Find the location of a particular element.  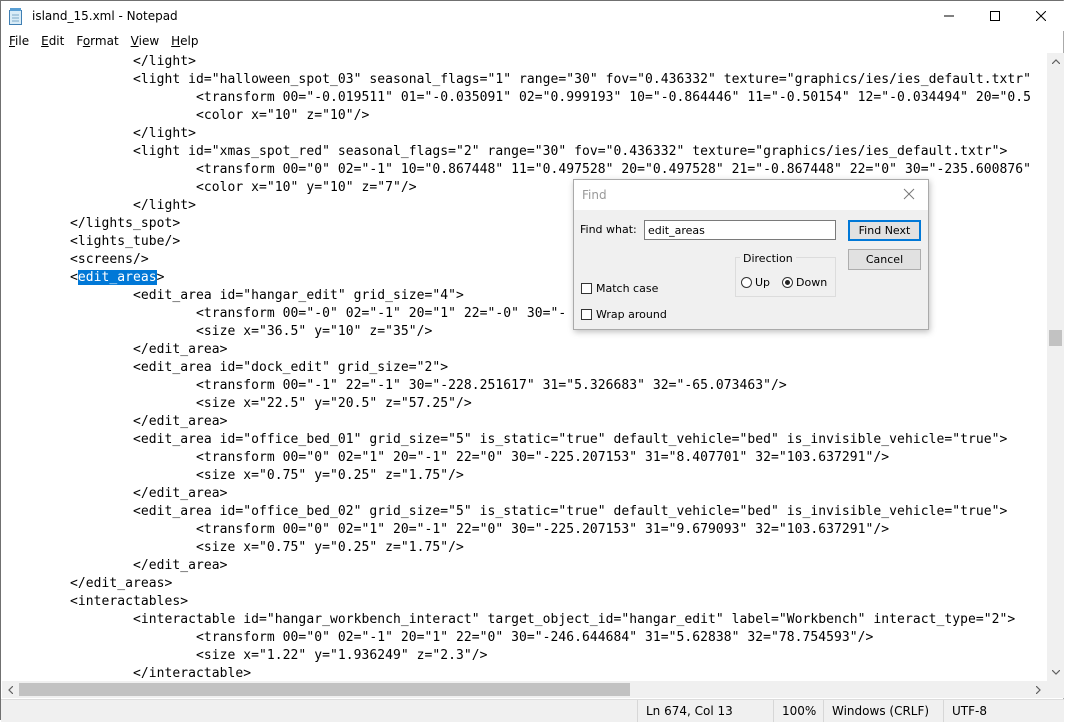

menu-help-accel: H is located at coordinates (176, 41).